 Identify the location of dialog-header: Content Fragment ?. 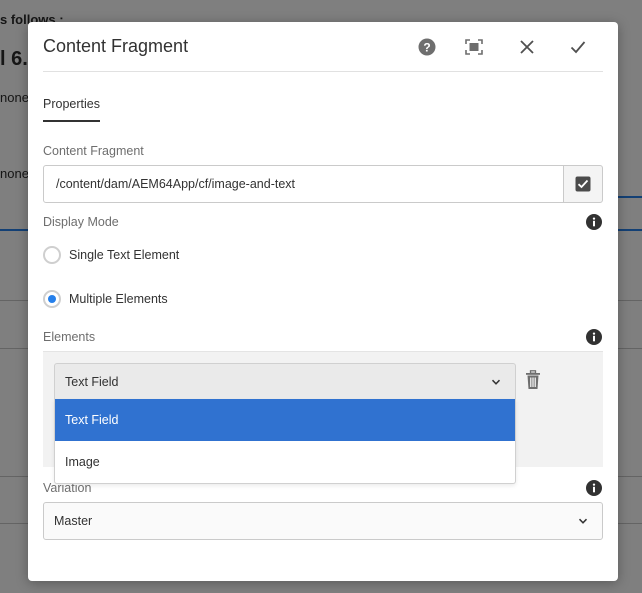
(323, 47).